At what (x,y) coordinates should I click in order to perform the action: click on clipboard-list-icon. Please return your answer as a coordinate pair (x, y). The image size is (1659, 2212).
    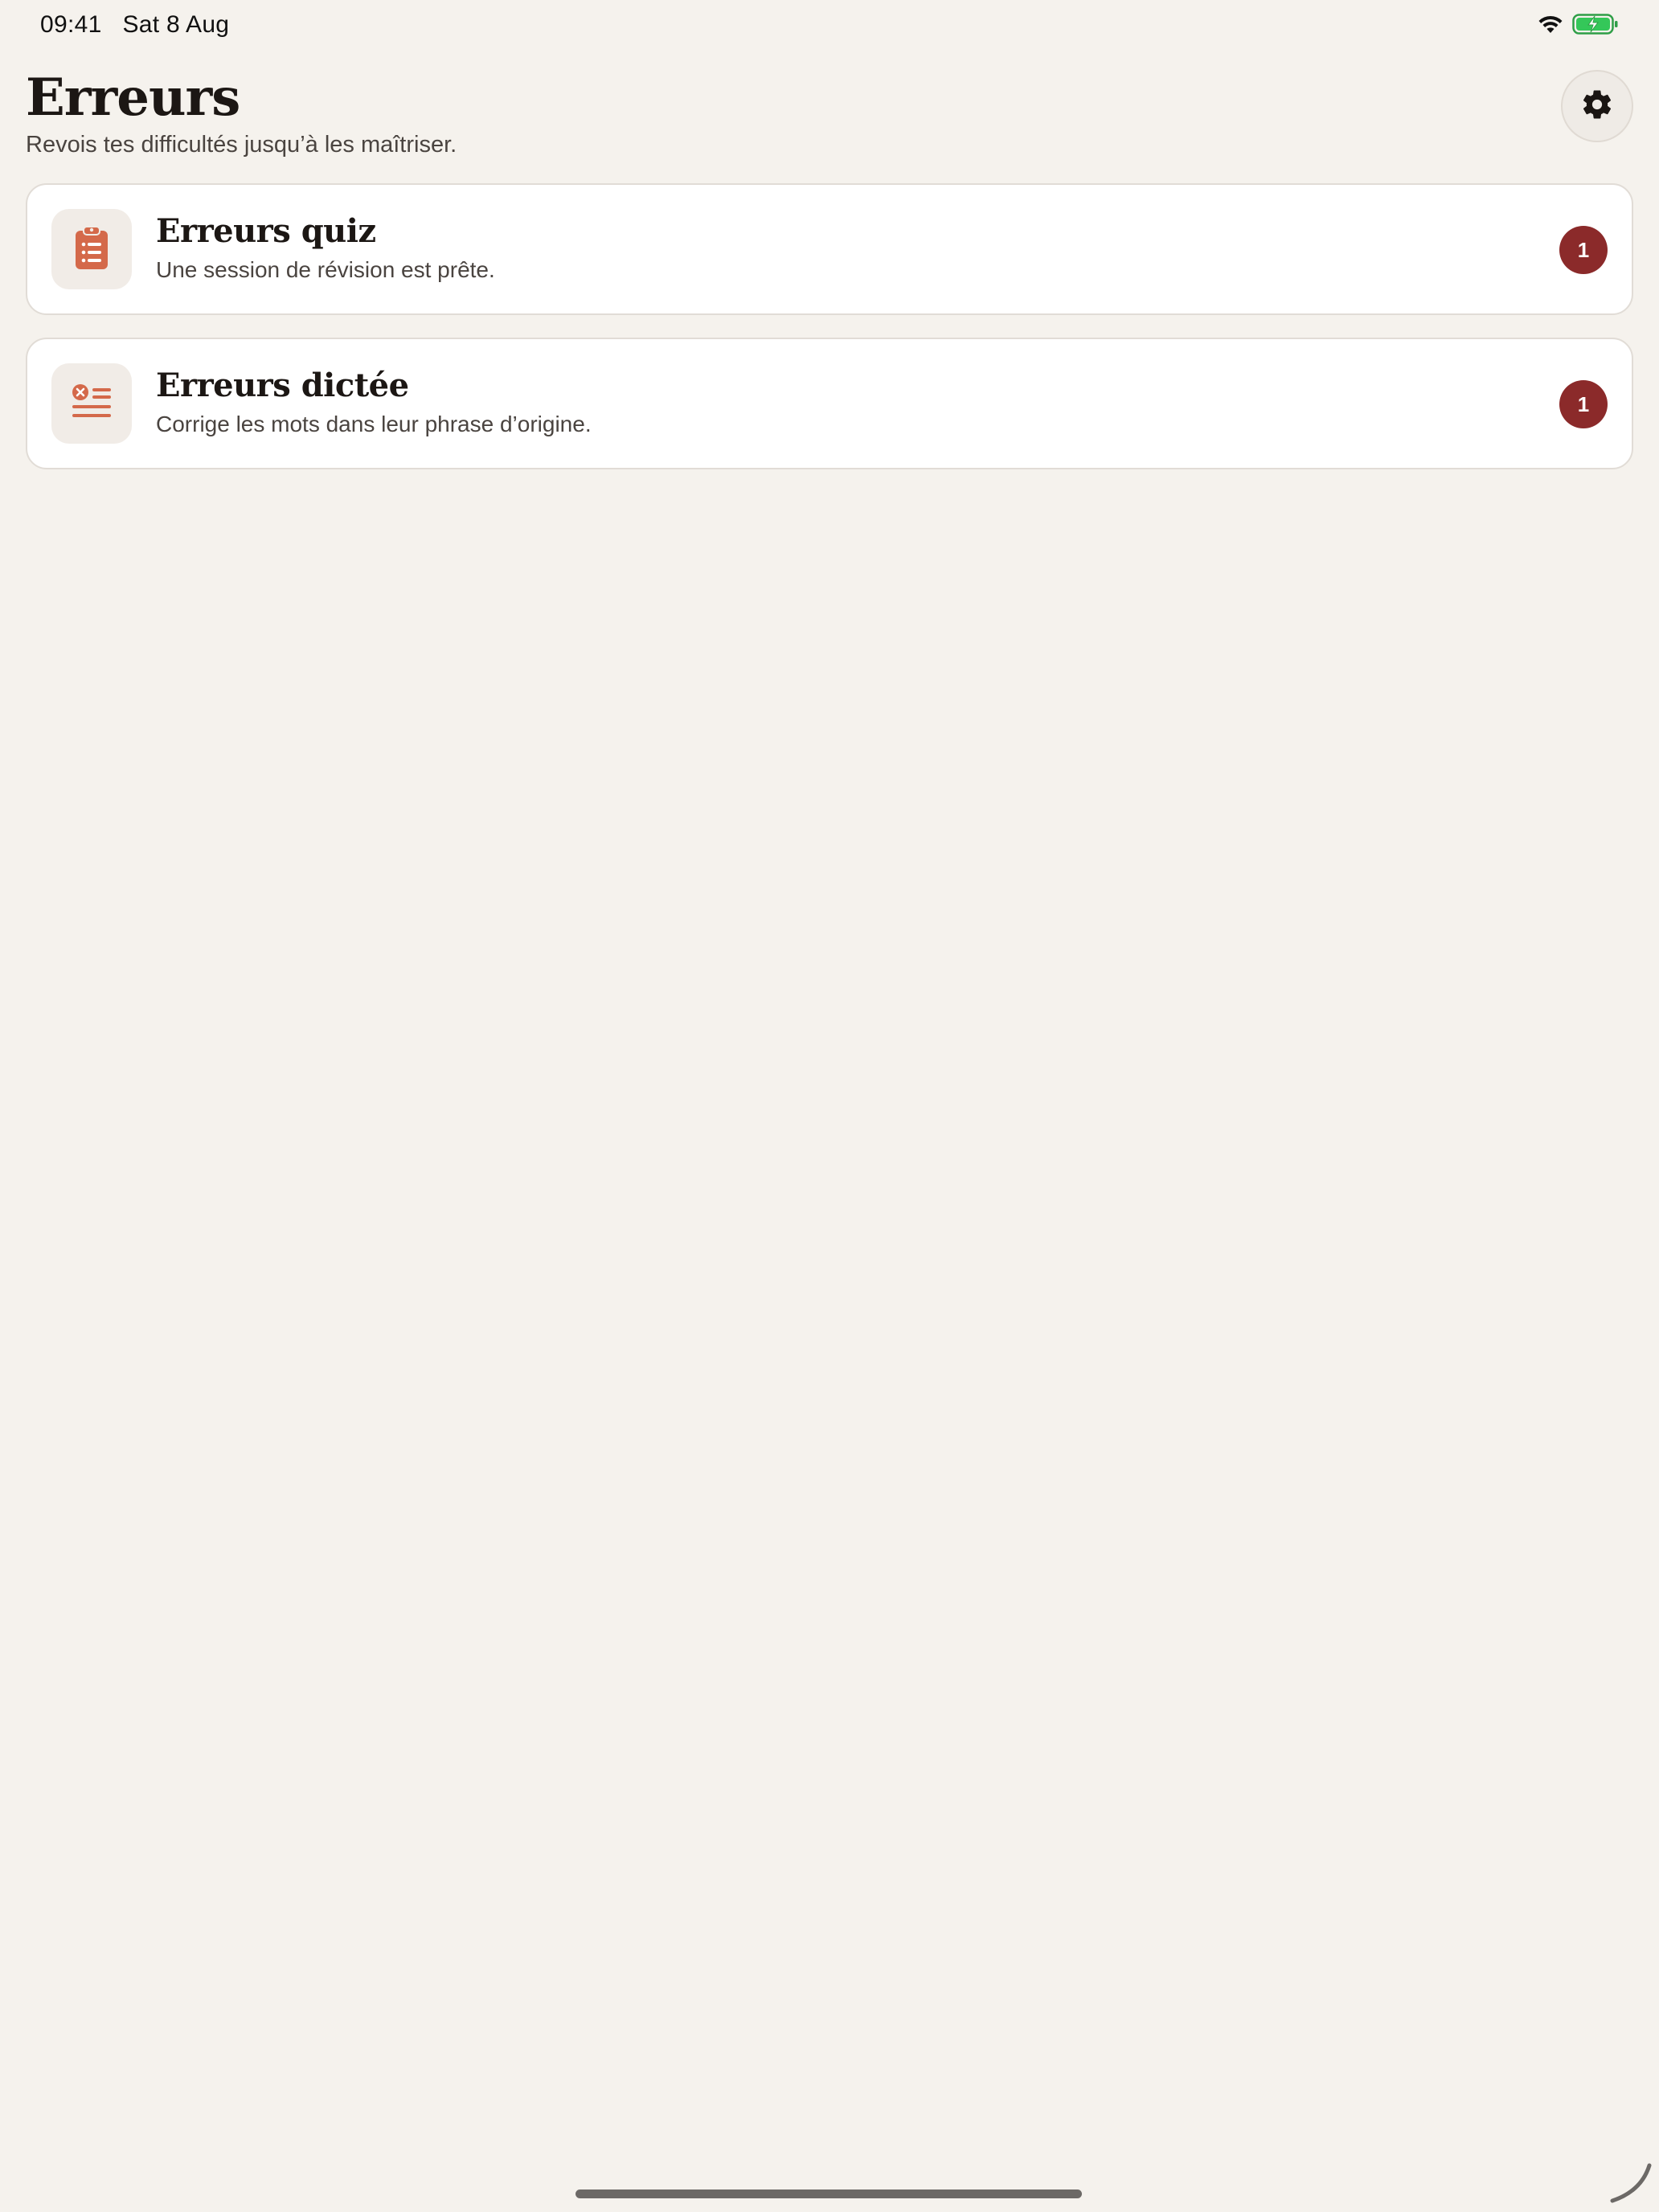
    Looking at the image, I should click on (91, 249).